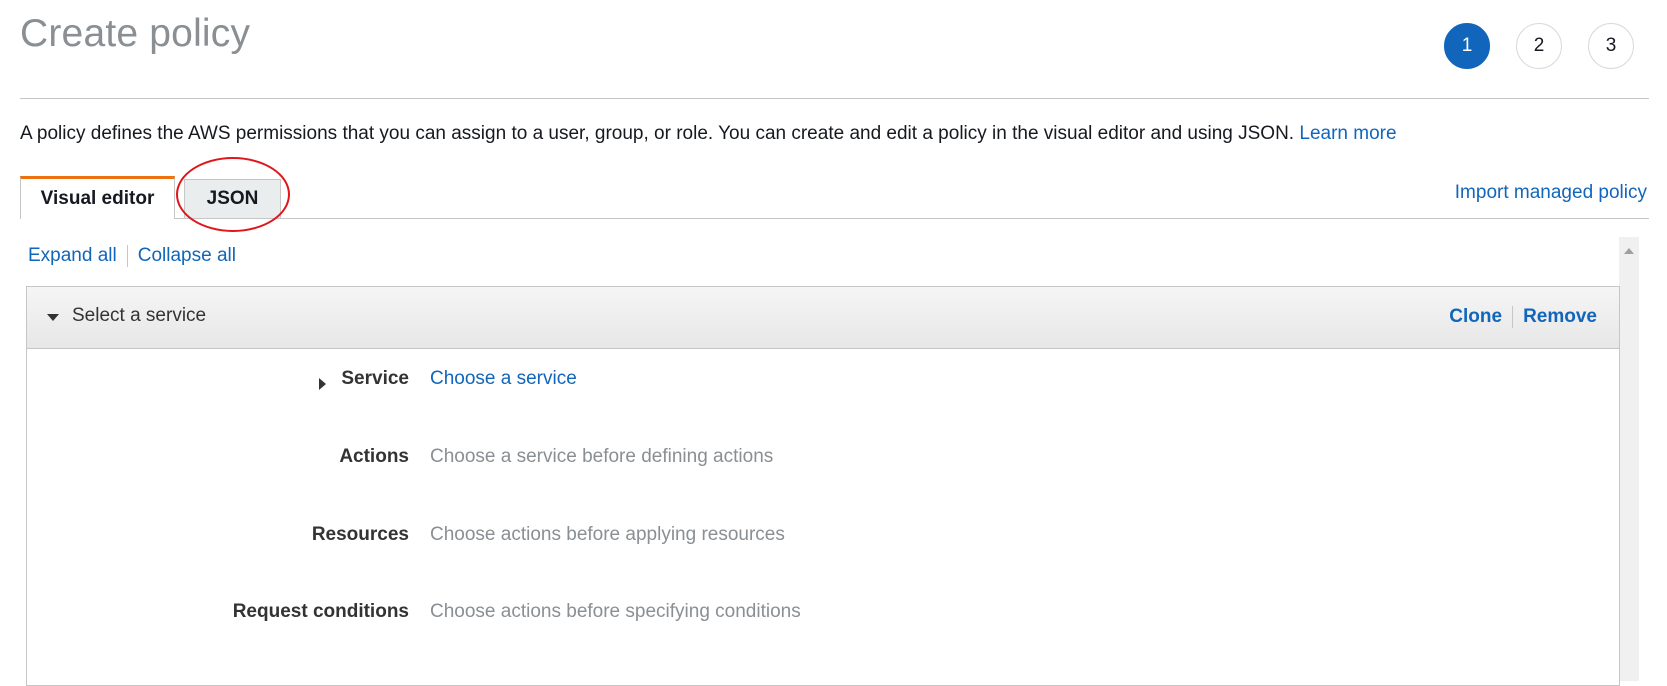  Describe the element at coordinates (834, 98) in the screenshot. I see `header-divider` at that location.